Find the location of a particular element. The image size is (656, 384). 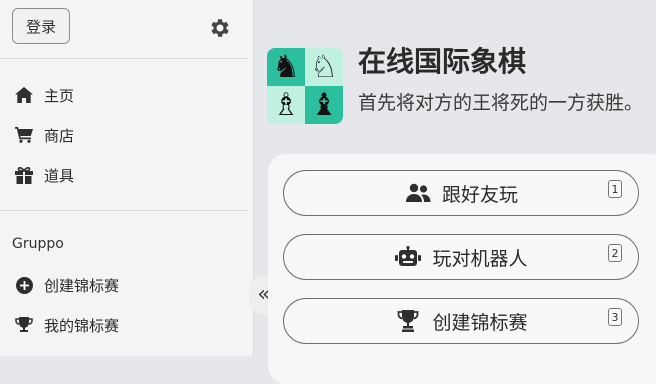

sidebar-item-label: 道具 is located at coordinates (59, 175).